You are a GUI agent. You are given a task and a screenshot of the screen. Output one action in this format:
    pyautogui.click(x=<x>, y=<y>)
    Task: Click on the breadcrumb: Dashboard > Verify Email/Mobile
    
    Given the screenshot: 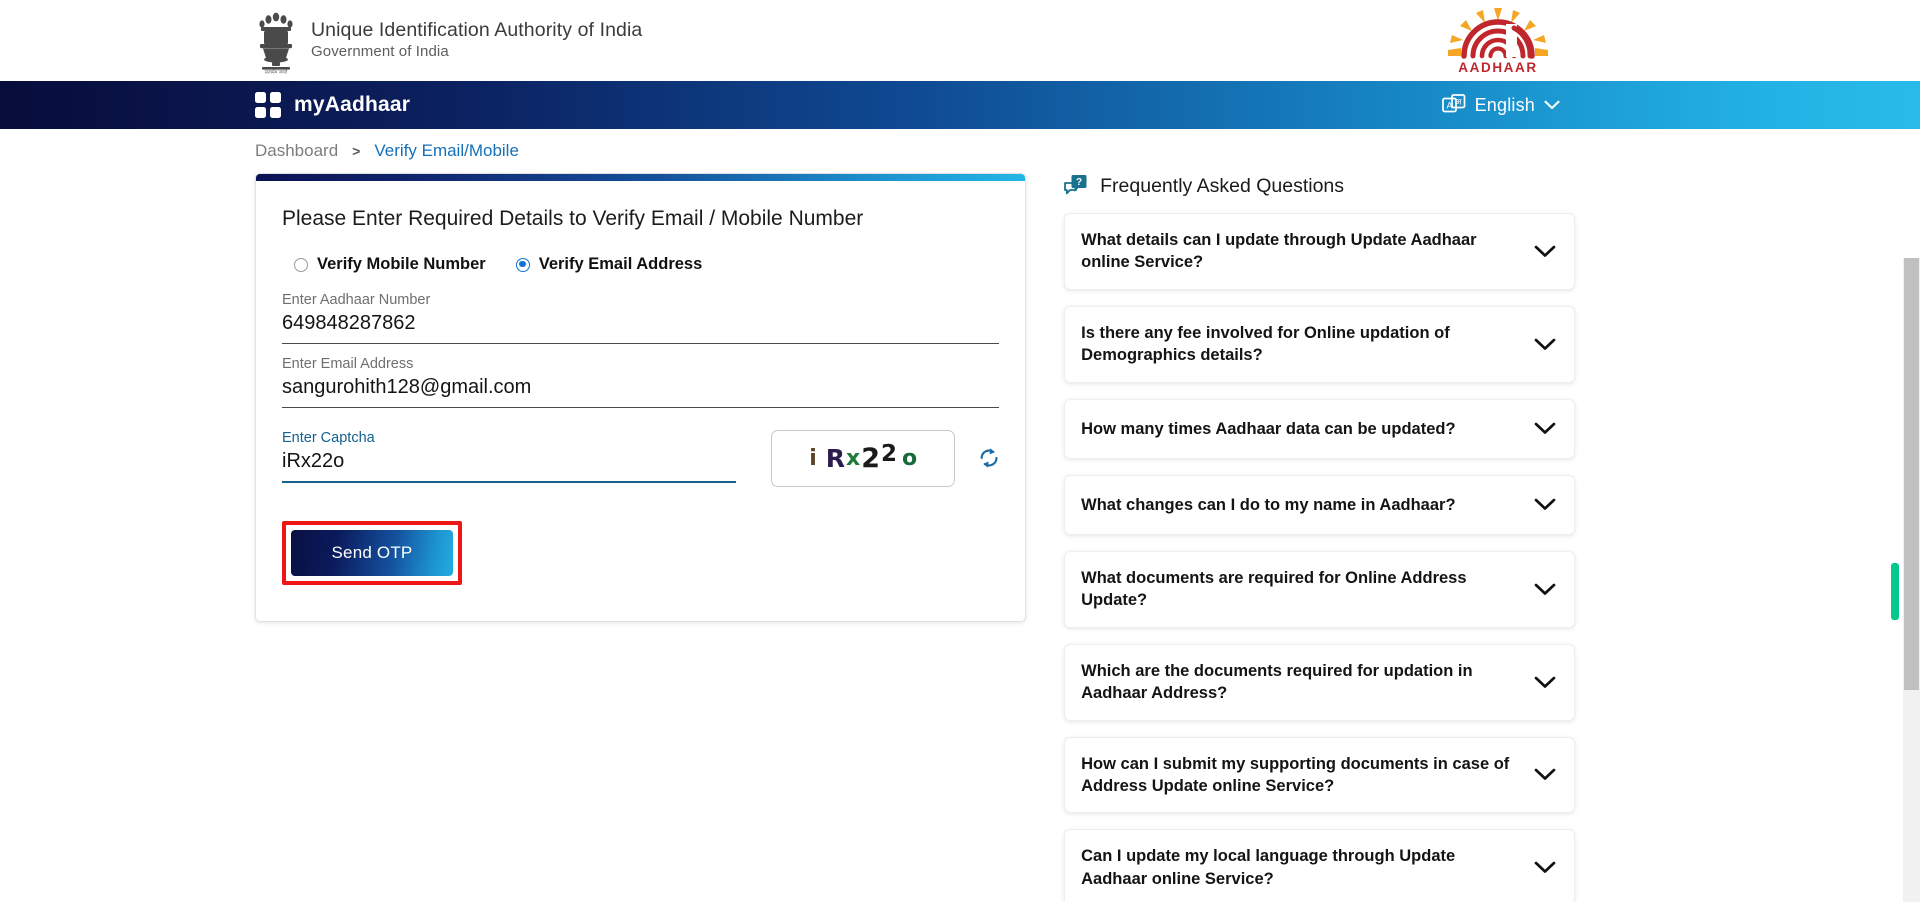 What is the action you would take?
    pyautogui.click(x=915, y=151)
    